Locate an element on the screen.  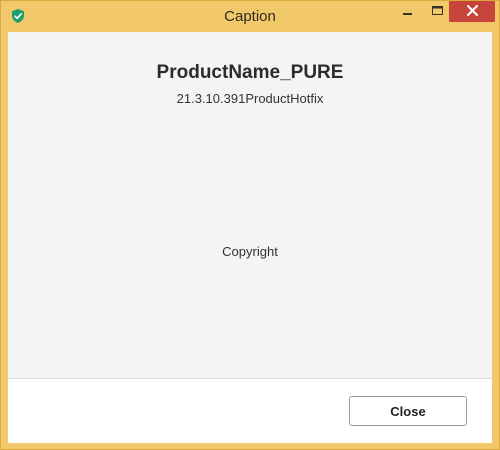
minimize-button is located at coordinates (408, 11).